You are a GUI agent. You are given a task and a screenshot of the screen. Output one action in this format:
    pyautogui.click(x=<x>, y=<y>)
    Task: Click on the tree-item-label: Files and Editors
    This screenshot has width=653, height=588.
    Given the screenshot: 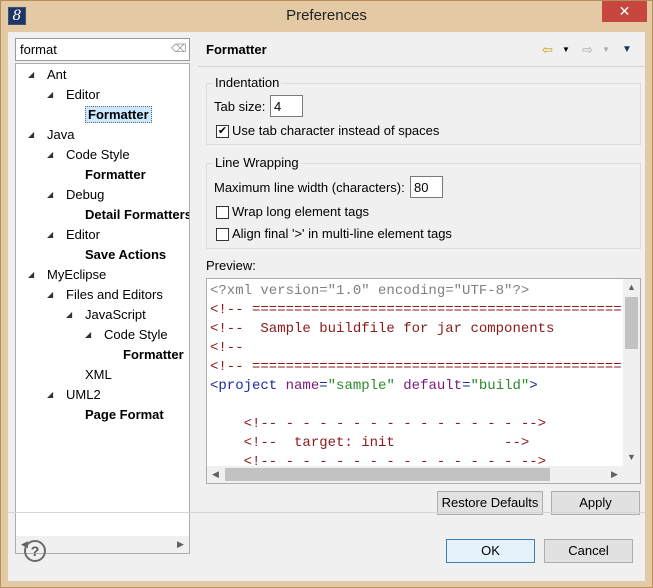 What is the action you would take?
    pyautogui.click(x=114, y=294)
    